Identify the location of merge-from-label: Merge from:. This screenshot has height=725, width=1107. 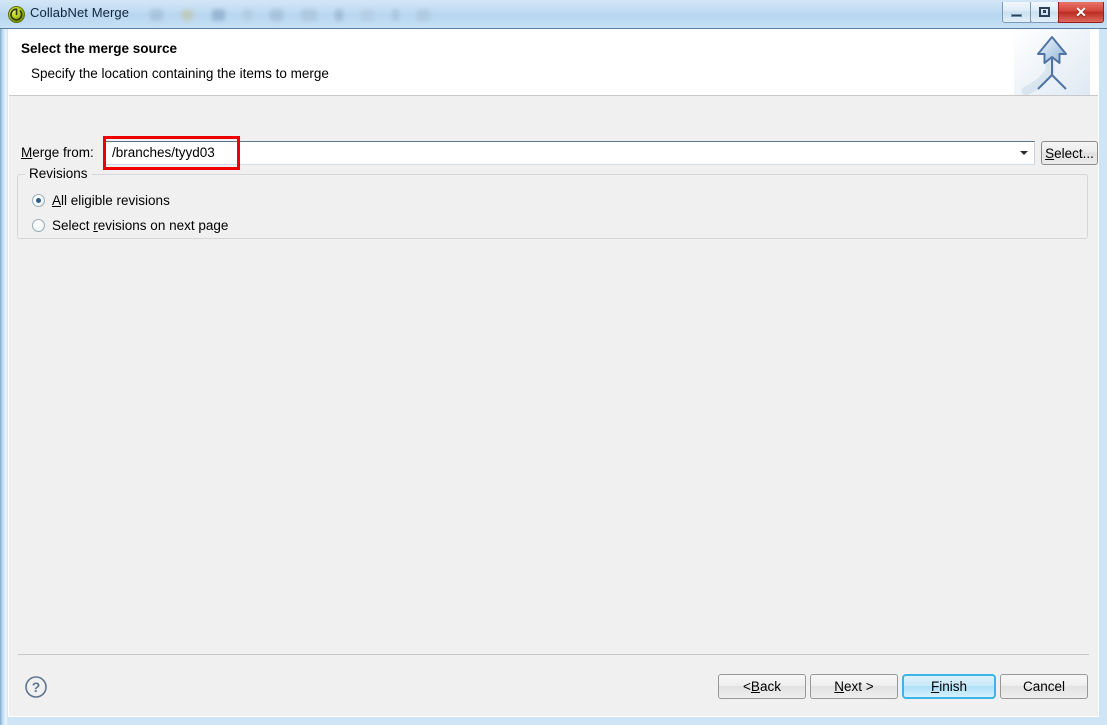
(57, 152).